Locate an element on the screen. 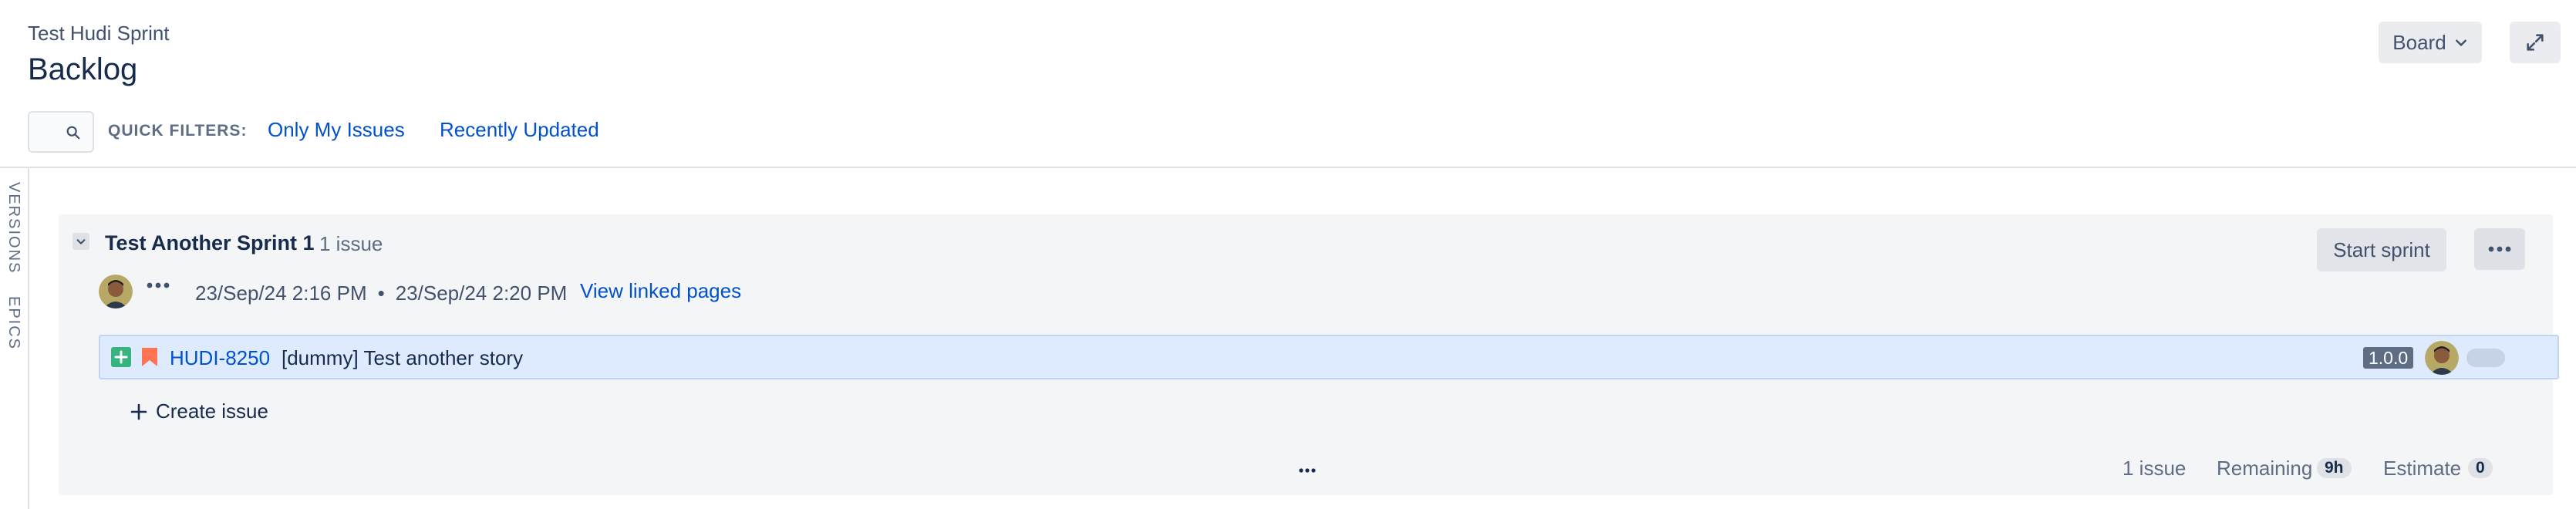 This screenshot has height=509, width=2576. plus-icon is located at coordinates (138, 411).